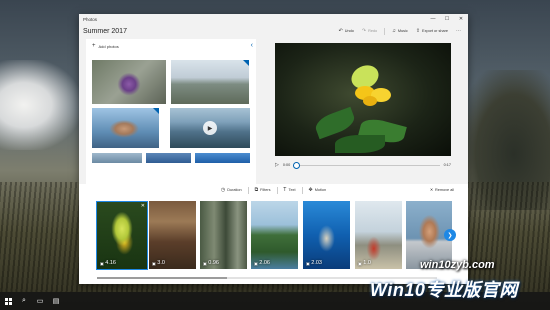  What do you see at coordinates (264, 263) in the screenshot?
I see `card-duration: 2.06` at bounding box center [264, 263].